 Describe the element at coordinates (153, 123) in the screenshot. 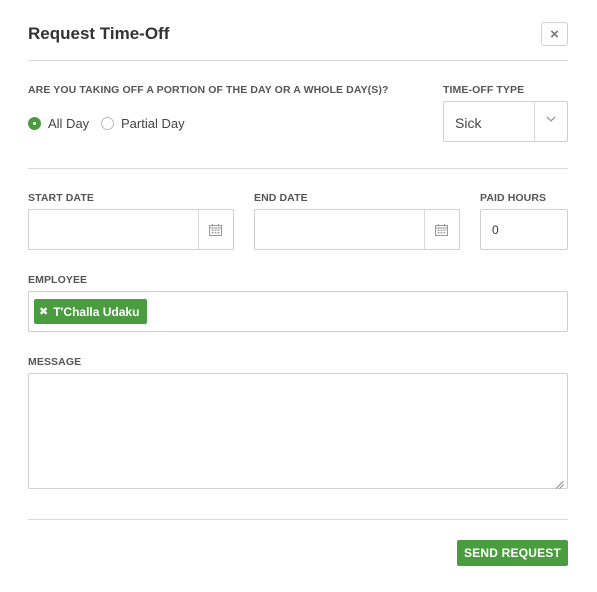

I see `radio-partial-day-label: Partial Day` at that location.